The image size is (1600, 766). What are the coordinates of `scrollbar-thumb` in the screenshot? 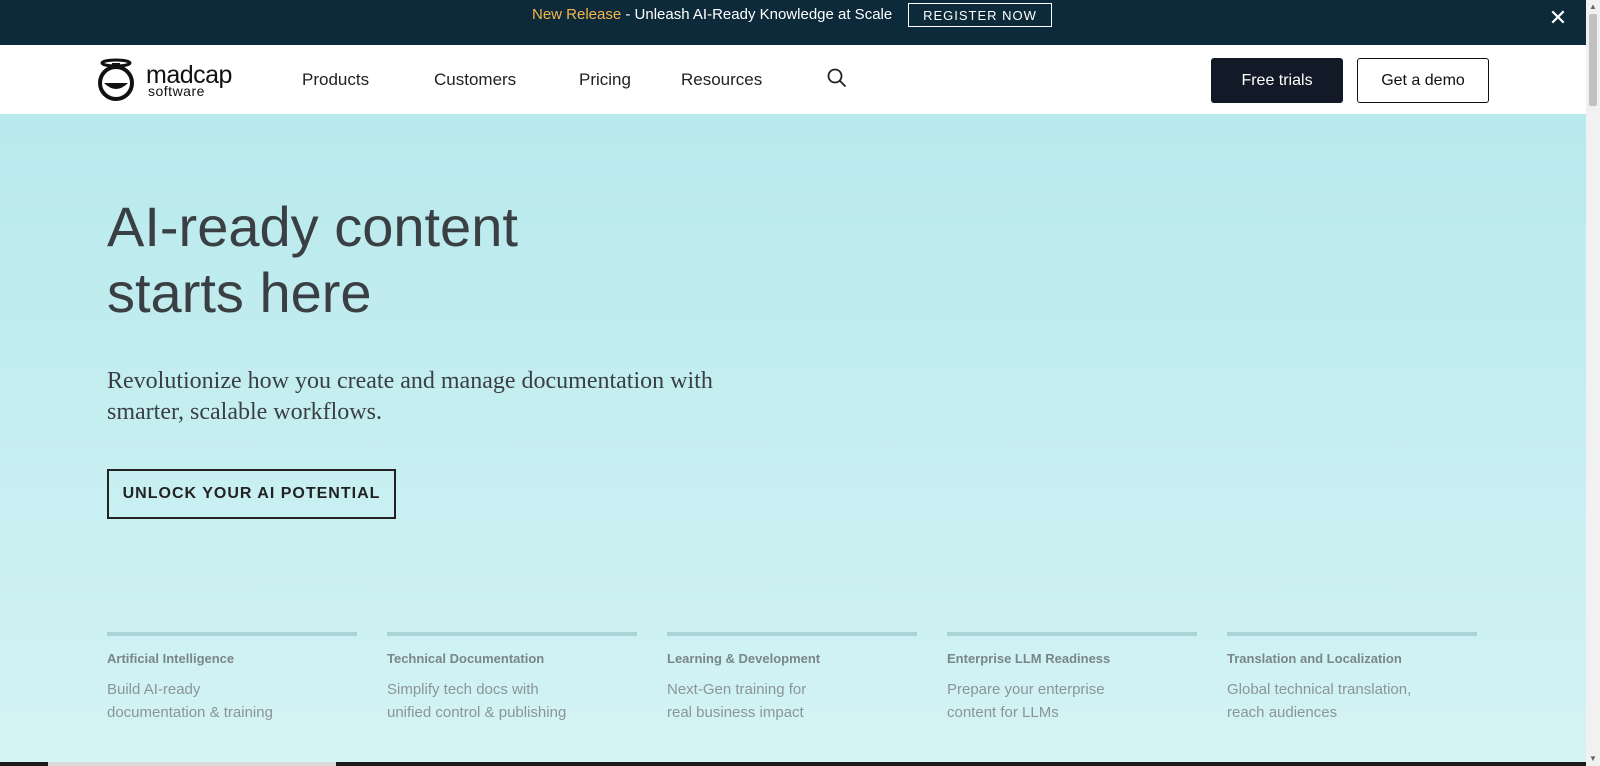 It's located at (1593, 60).